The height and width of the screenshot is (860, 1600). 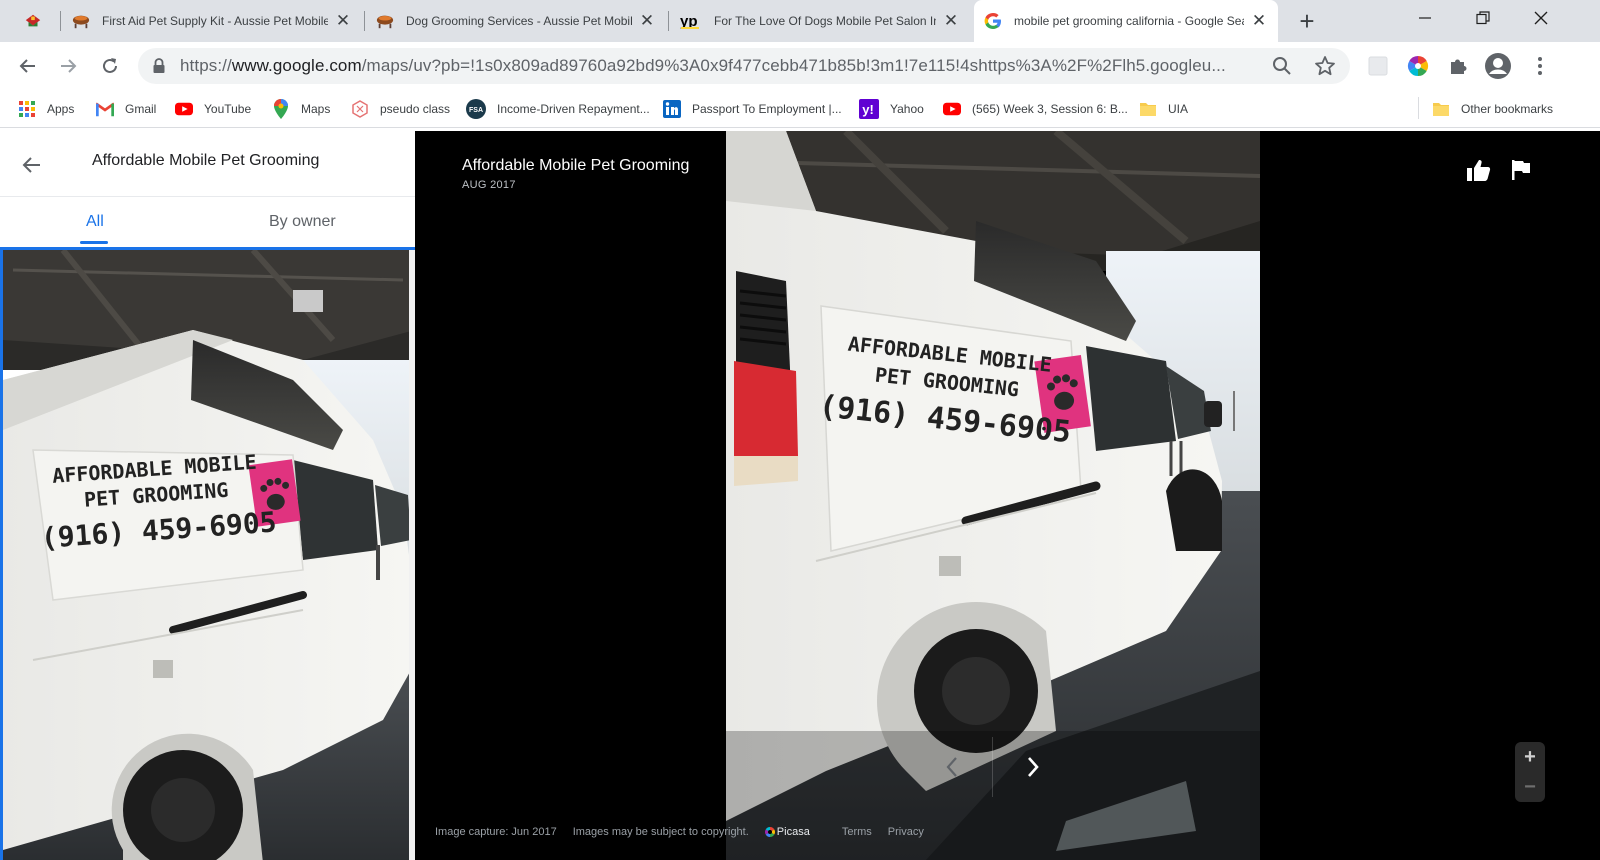 I want to click on bookmark-label: Apps, so click(x=61, y=109).